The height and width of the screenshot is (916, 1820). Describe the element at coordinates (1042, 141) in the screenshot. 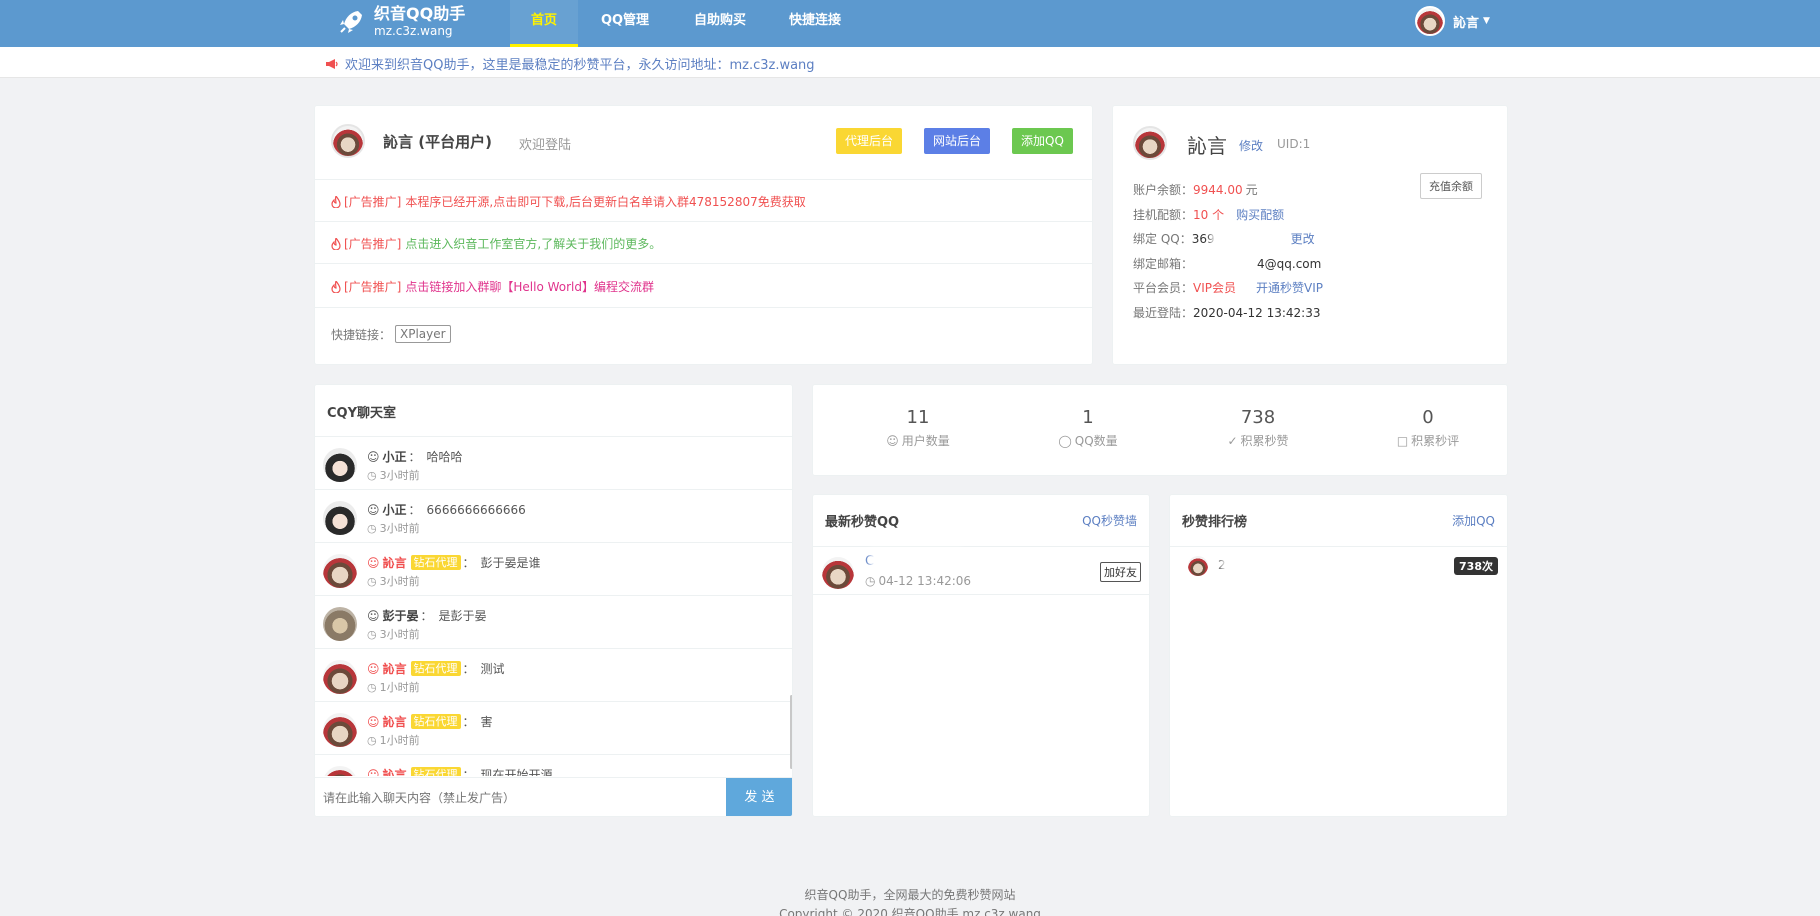

I see `add-qq-button: 添加QQ` at that location.